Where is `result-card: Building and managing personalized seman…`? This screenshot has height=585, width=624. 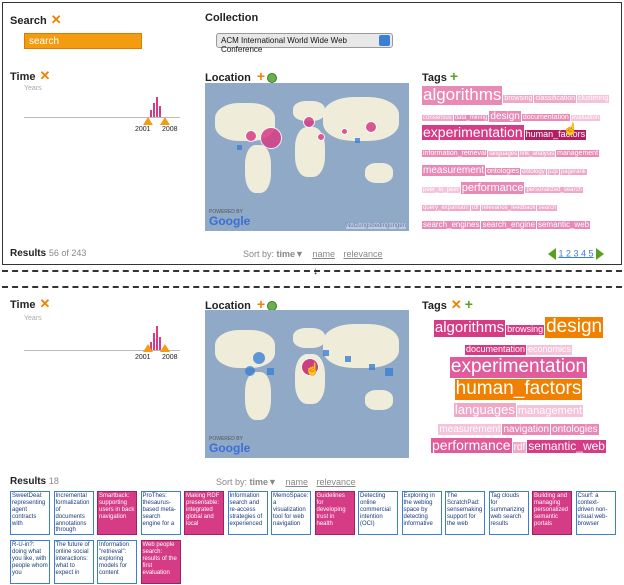 result-card: Building and managing personalized seman… is located at coordinates (552, 513).